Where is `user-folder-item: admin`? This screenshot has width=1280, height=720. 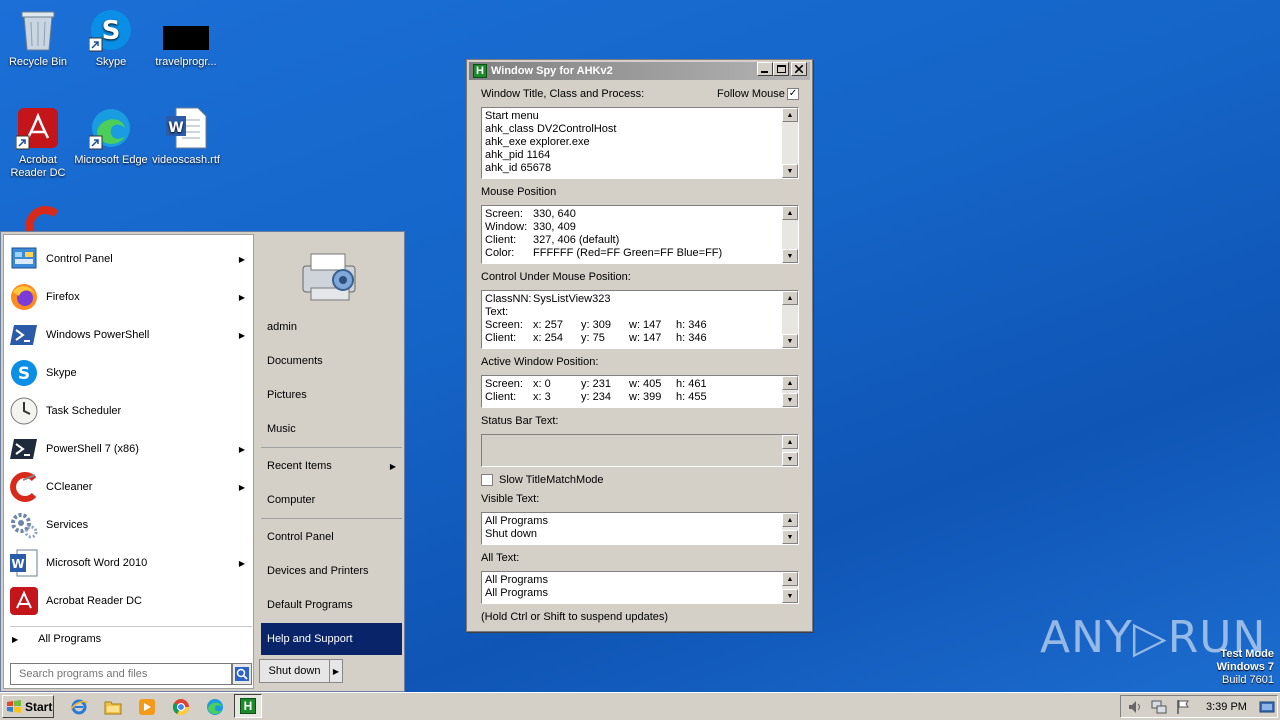 user-folder-item: admin is located at coordinates (331, 327).